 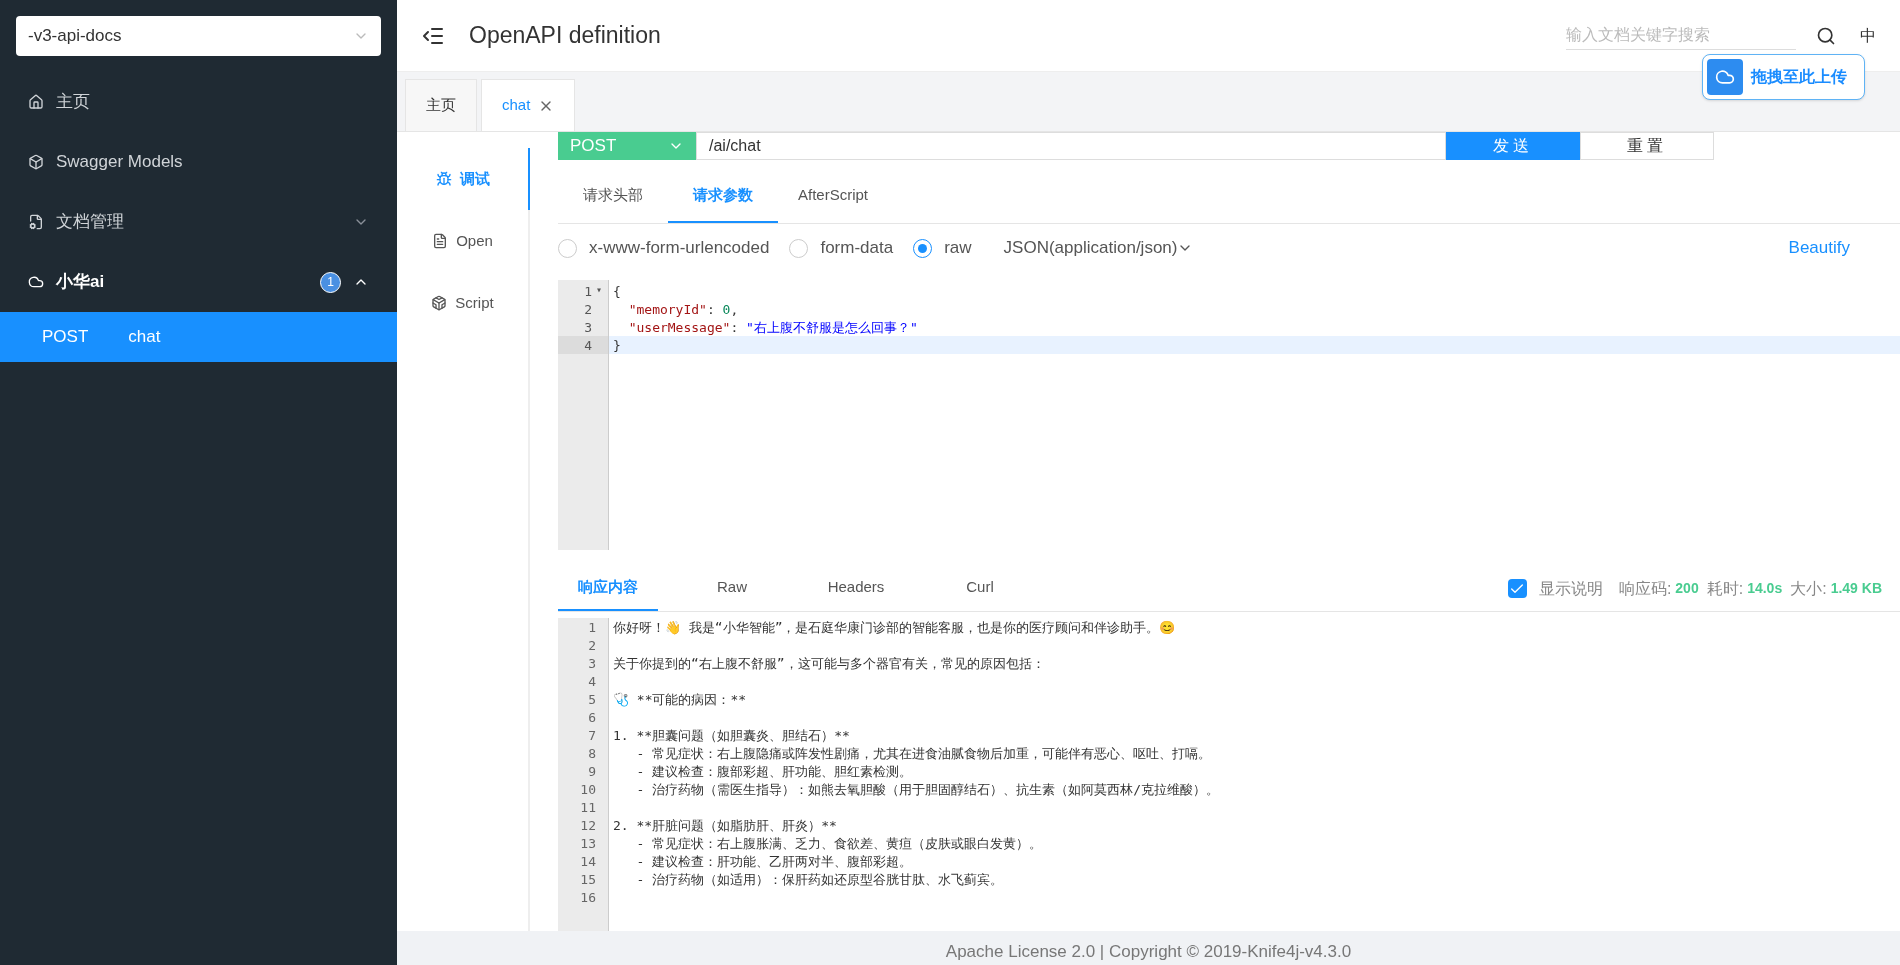 What do you see at coordinates (198, 222) in the screenshot?
I see `menu-item: 文档管理` at bounding box center [198, 222].